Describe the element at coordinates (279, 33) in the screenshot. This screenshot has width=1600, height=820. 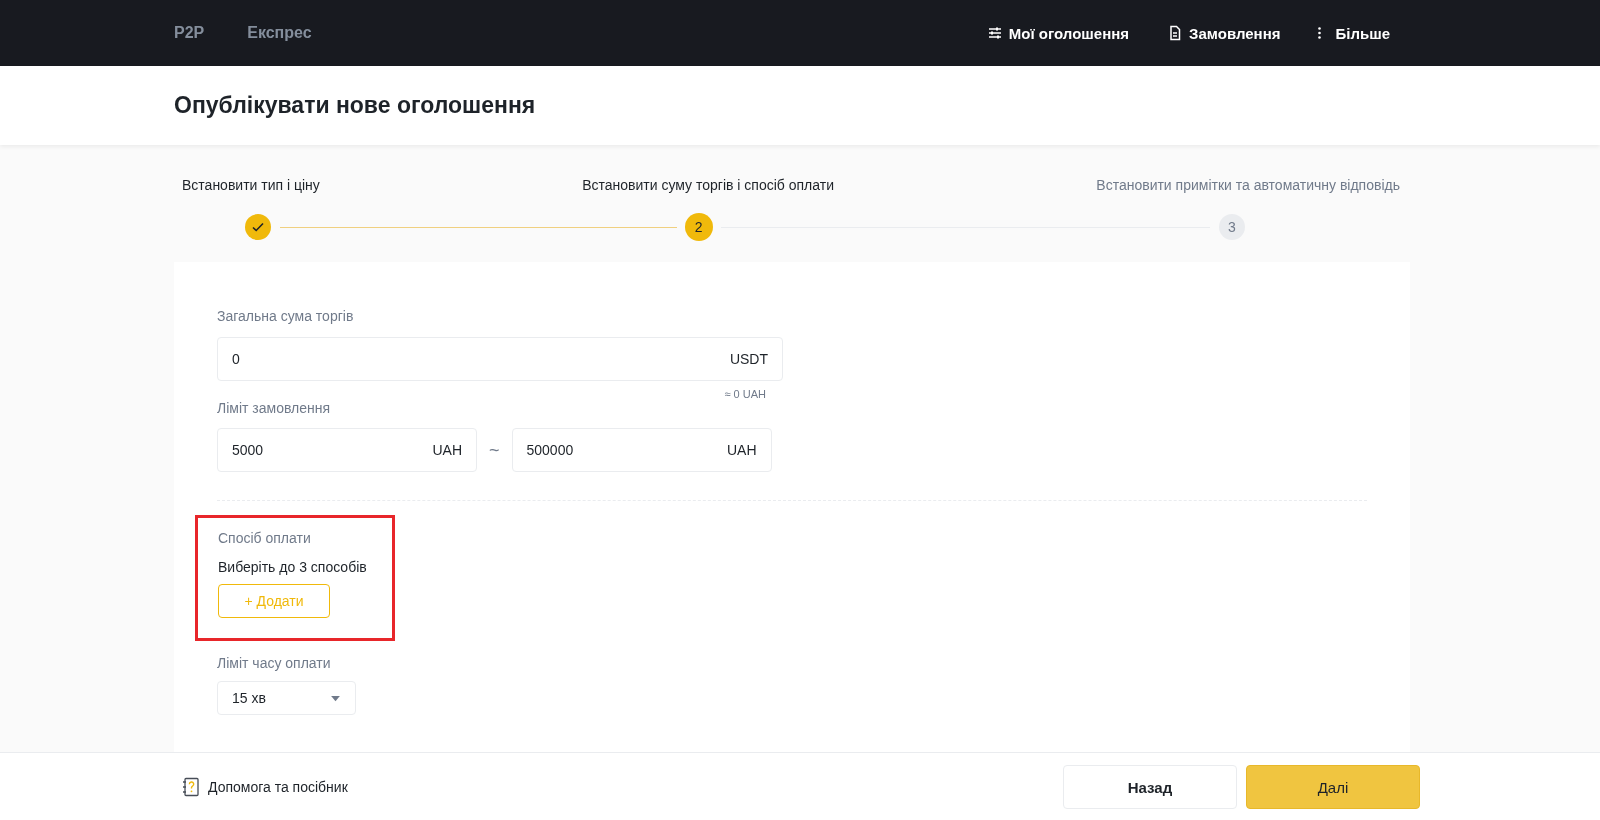
I see `nav-tab: Експрес` at that location.